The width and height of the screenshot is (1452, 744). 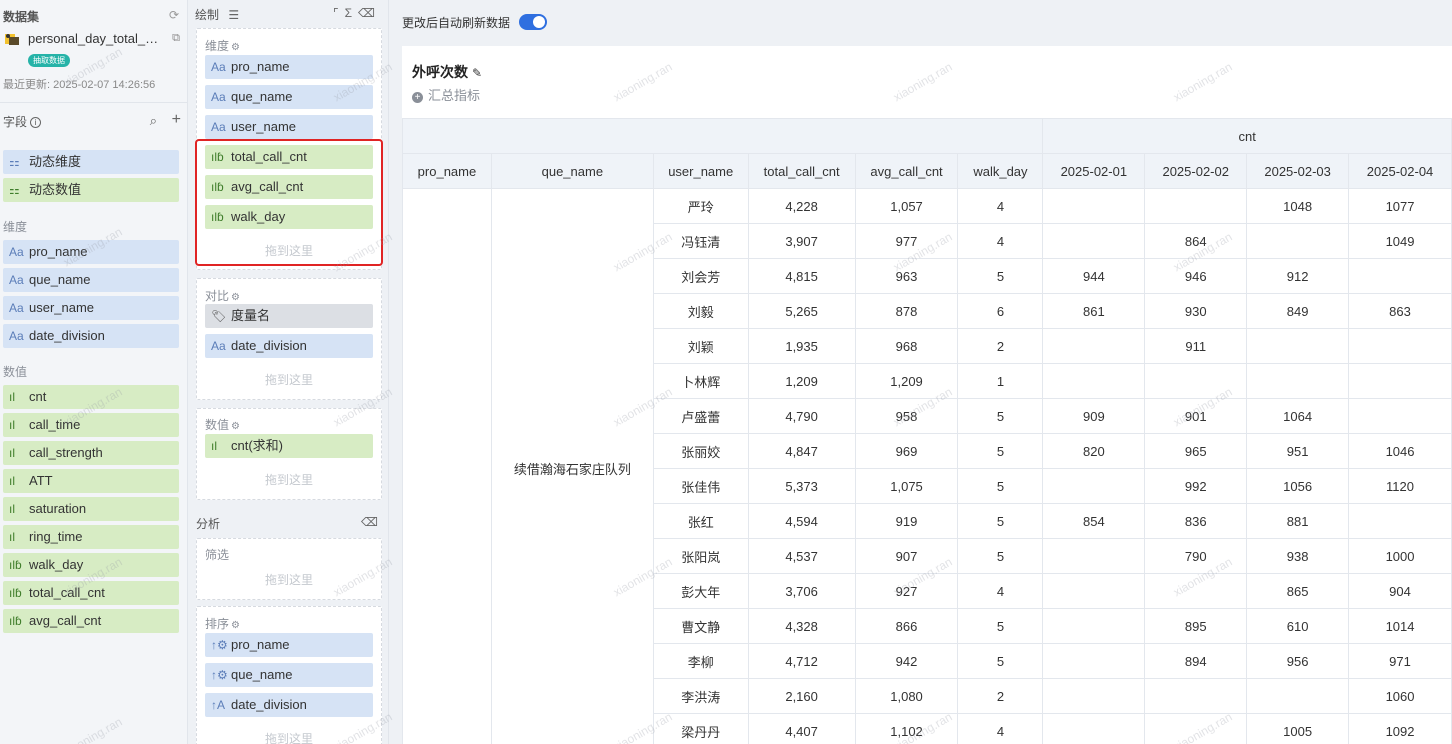 I want to click on table-cell: 卢盛蕾, so click(x=700, y=416).